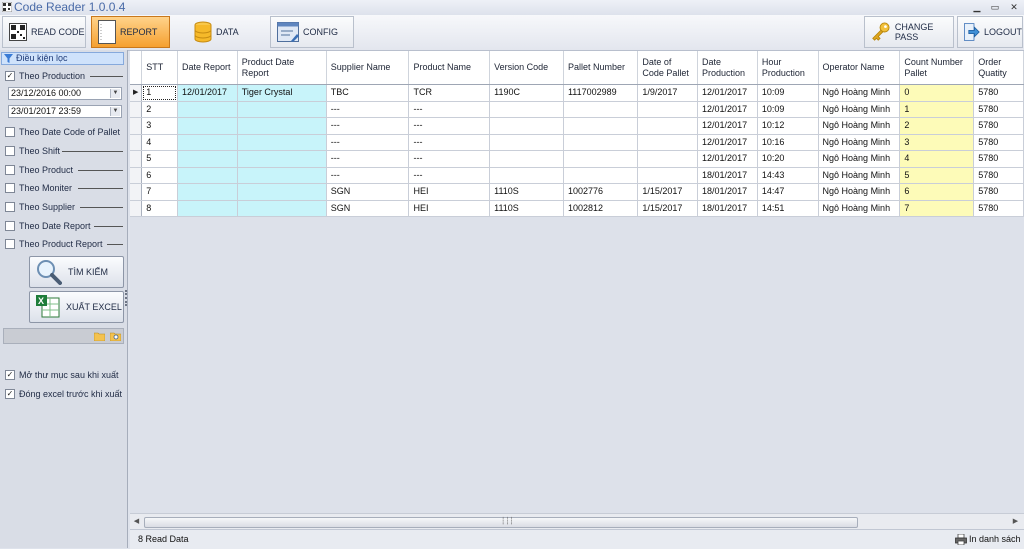 Image resolution: width=1024 pixels, height=549 pixels. What do you see at coordinates (159, 68) in the screenshot?
I see `column-header: STT` at bounding box center [159, 68].